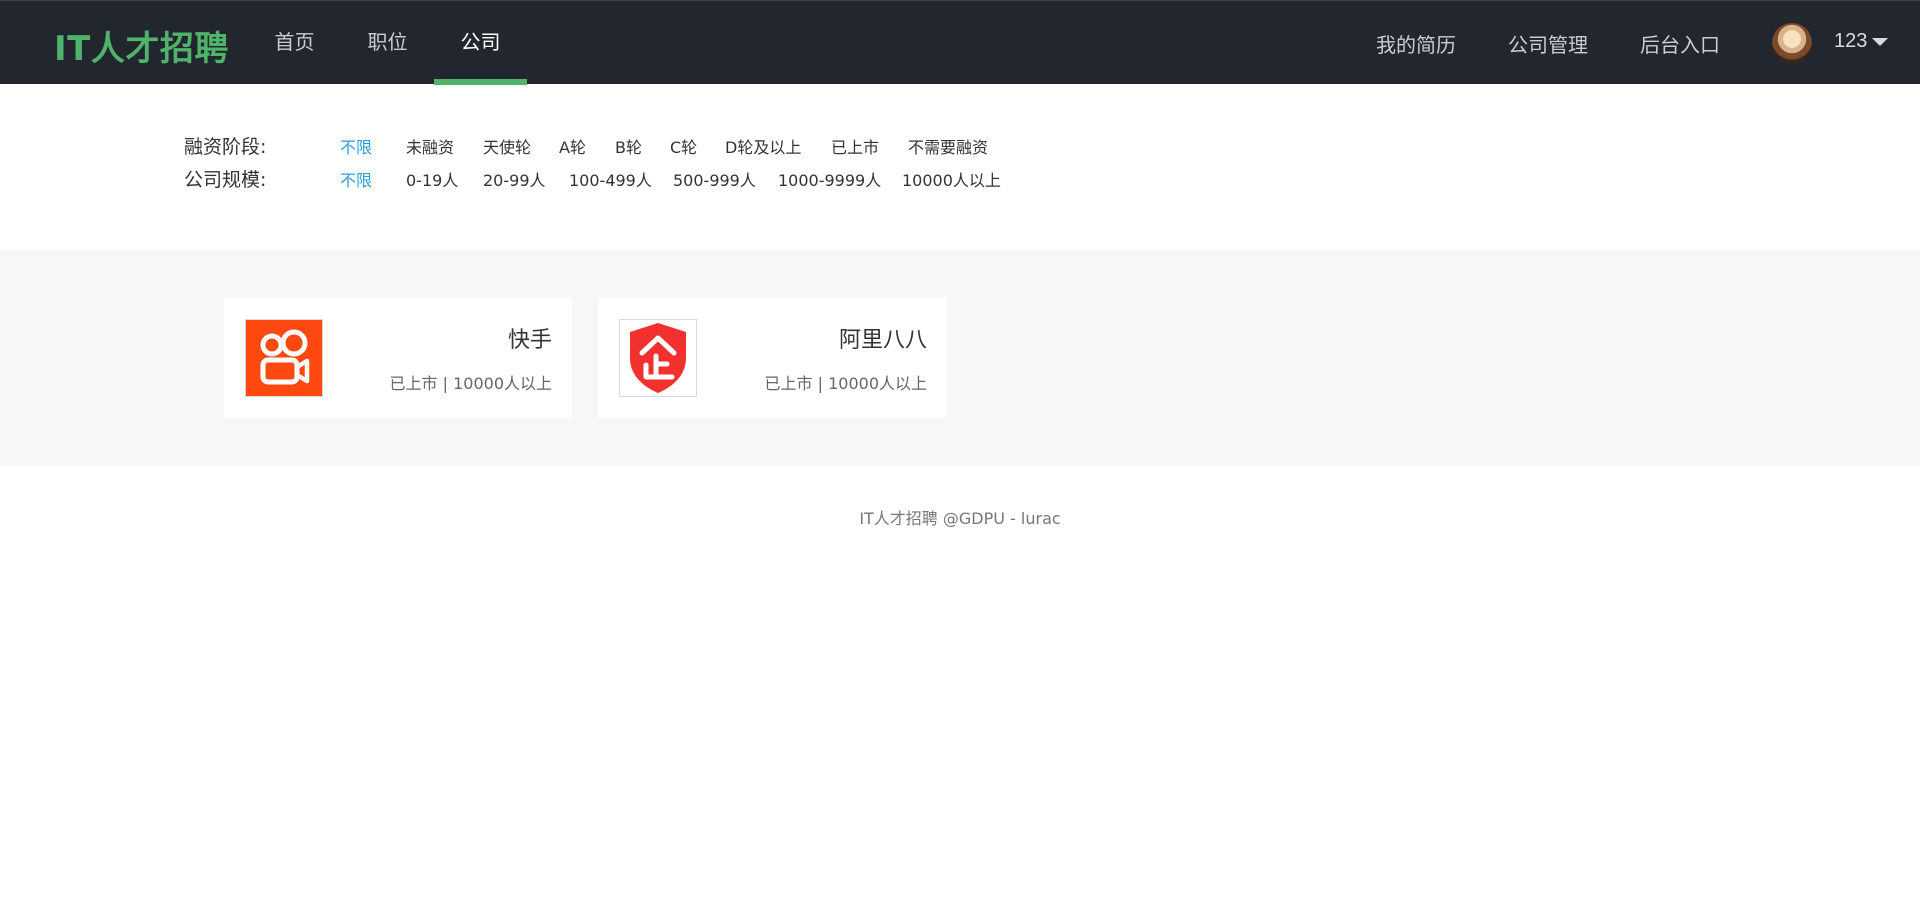  I want to click on funding-option: 天使轮, so click(507, 146).